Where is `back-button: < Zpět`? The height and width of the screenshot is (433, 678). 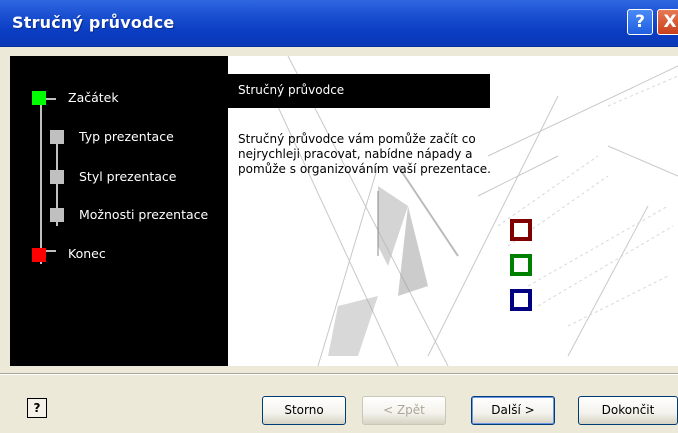 back-button: < Zpět is located at coordinates (404, 410).